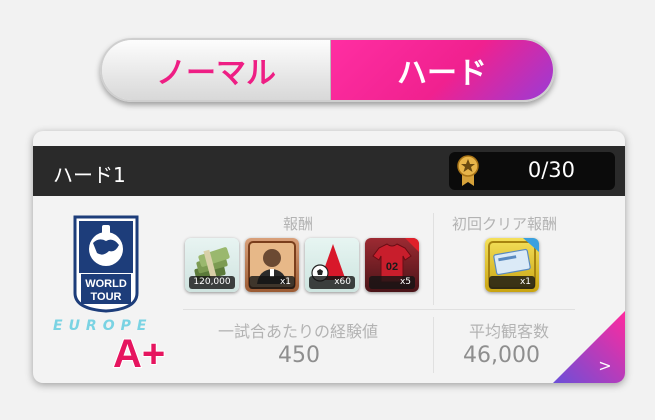 The height and width of the screenshot is (420, 655). I want to click on tab-hard-label: ハード, so click(442, 73).